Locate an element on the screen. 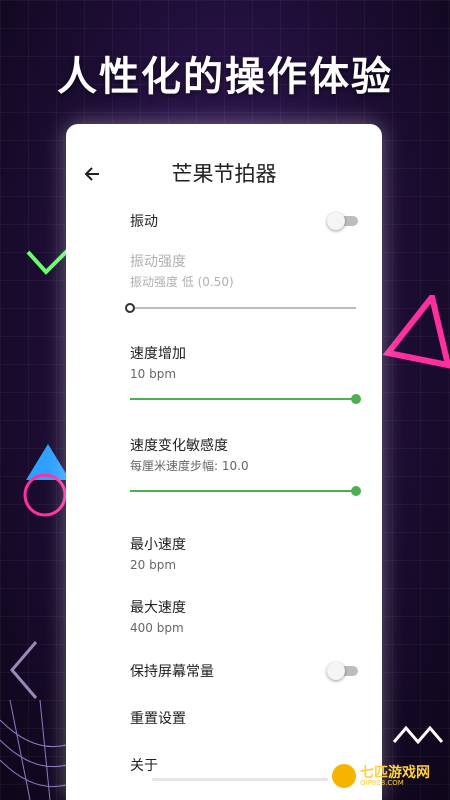 The width and height of the screenshot is (450, 800). keep-screen-on-toggle is located at coordinates (342, 671).